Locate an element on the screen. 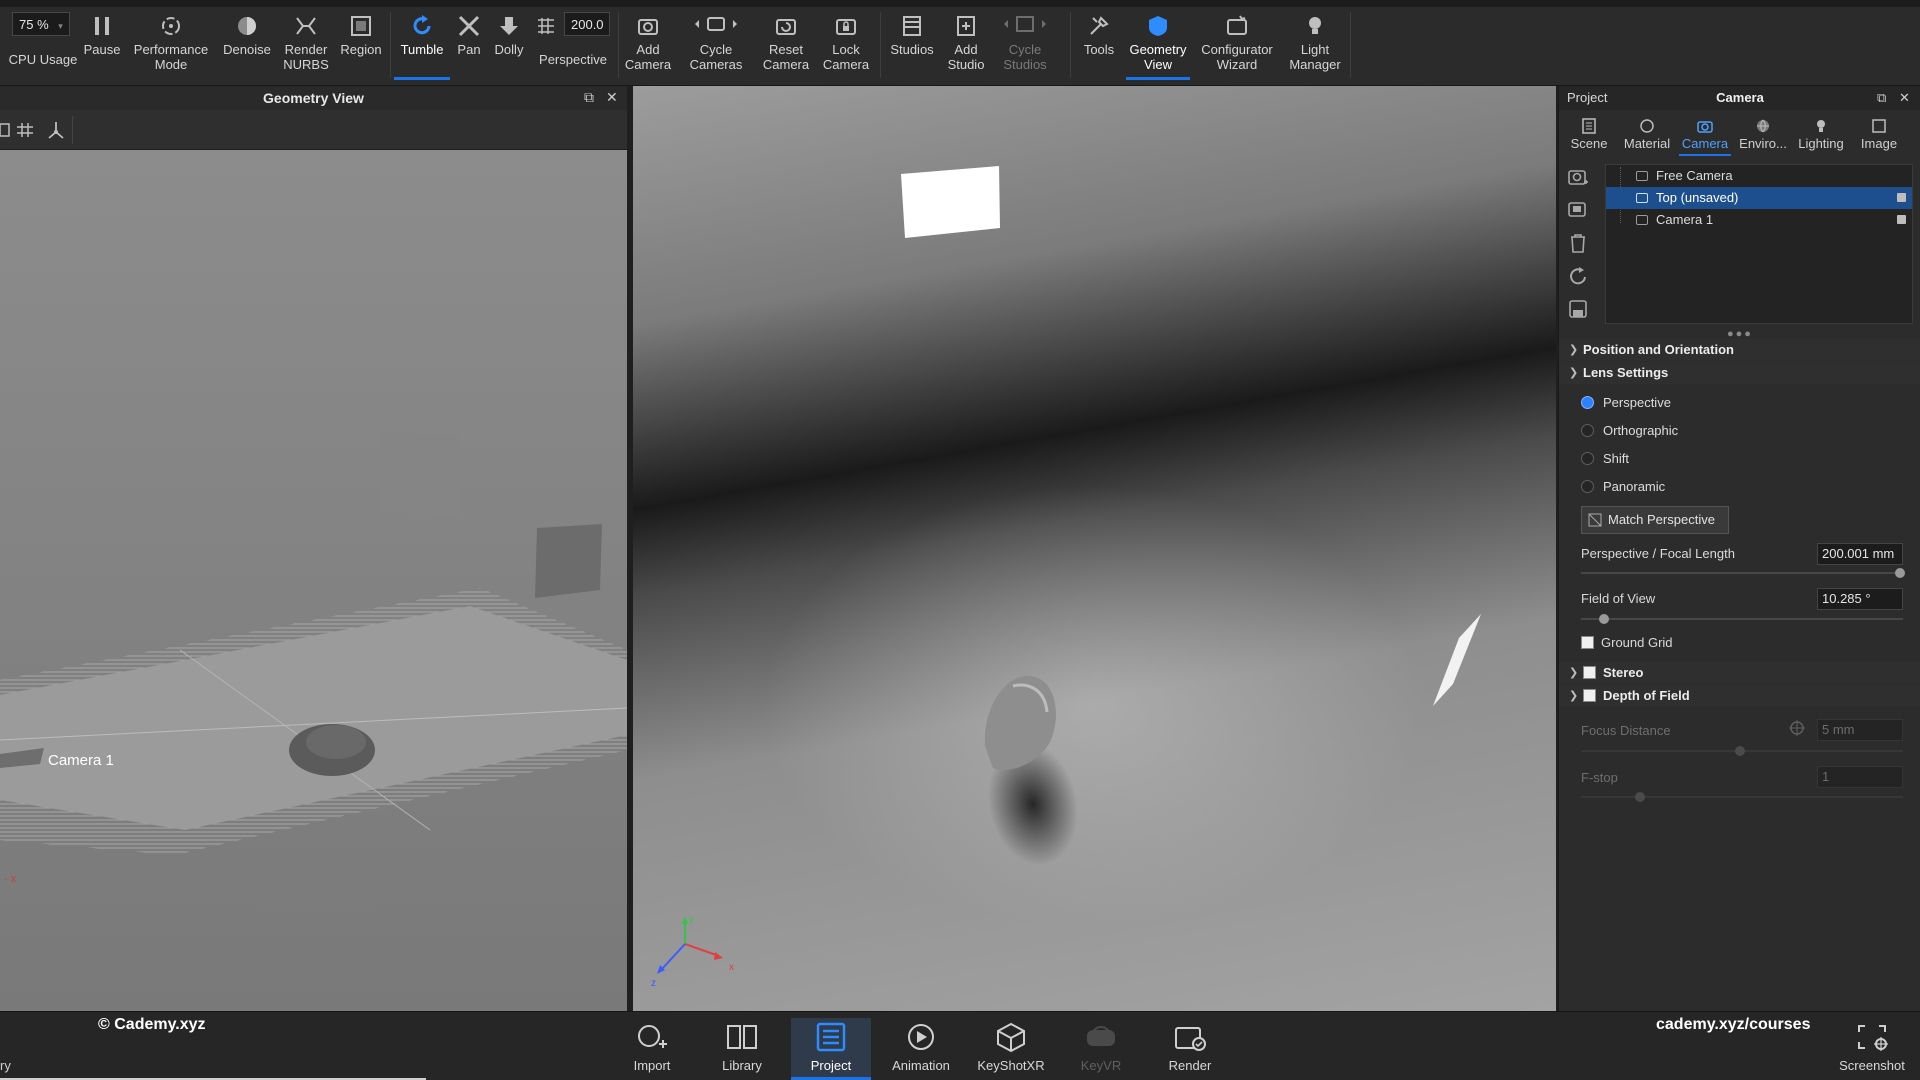  fov-field: 10.285 ° is located at coordinates (1860, 599).